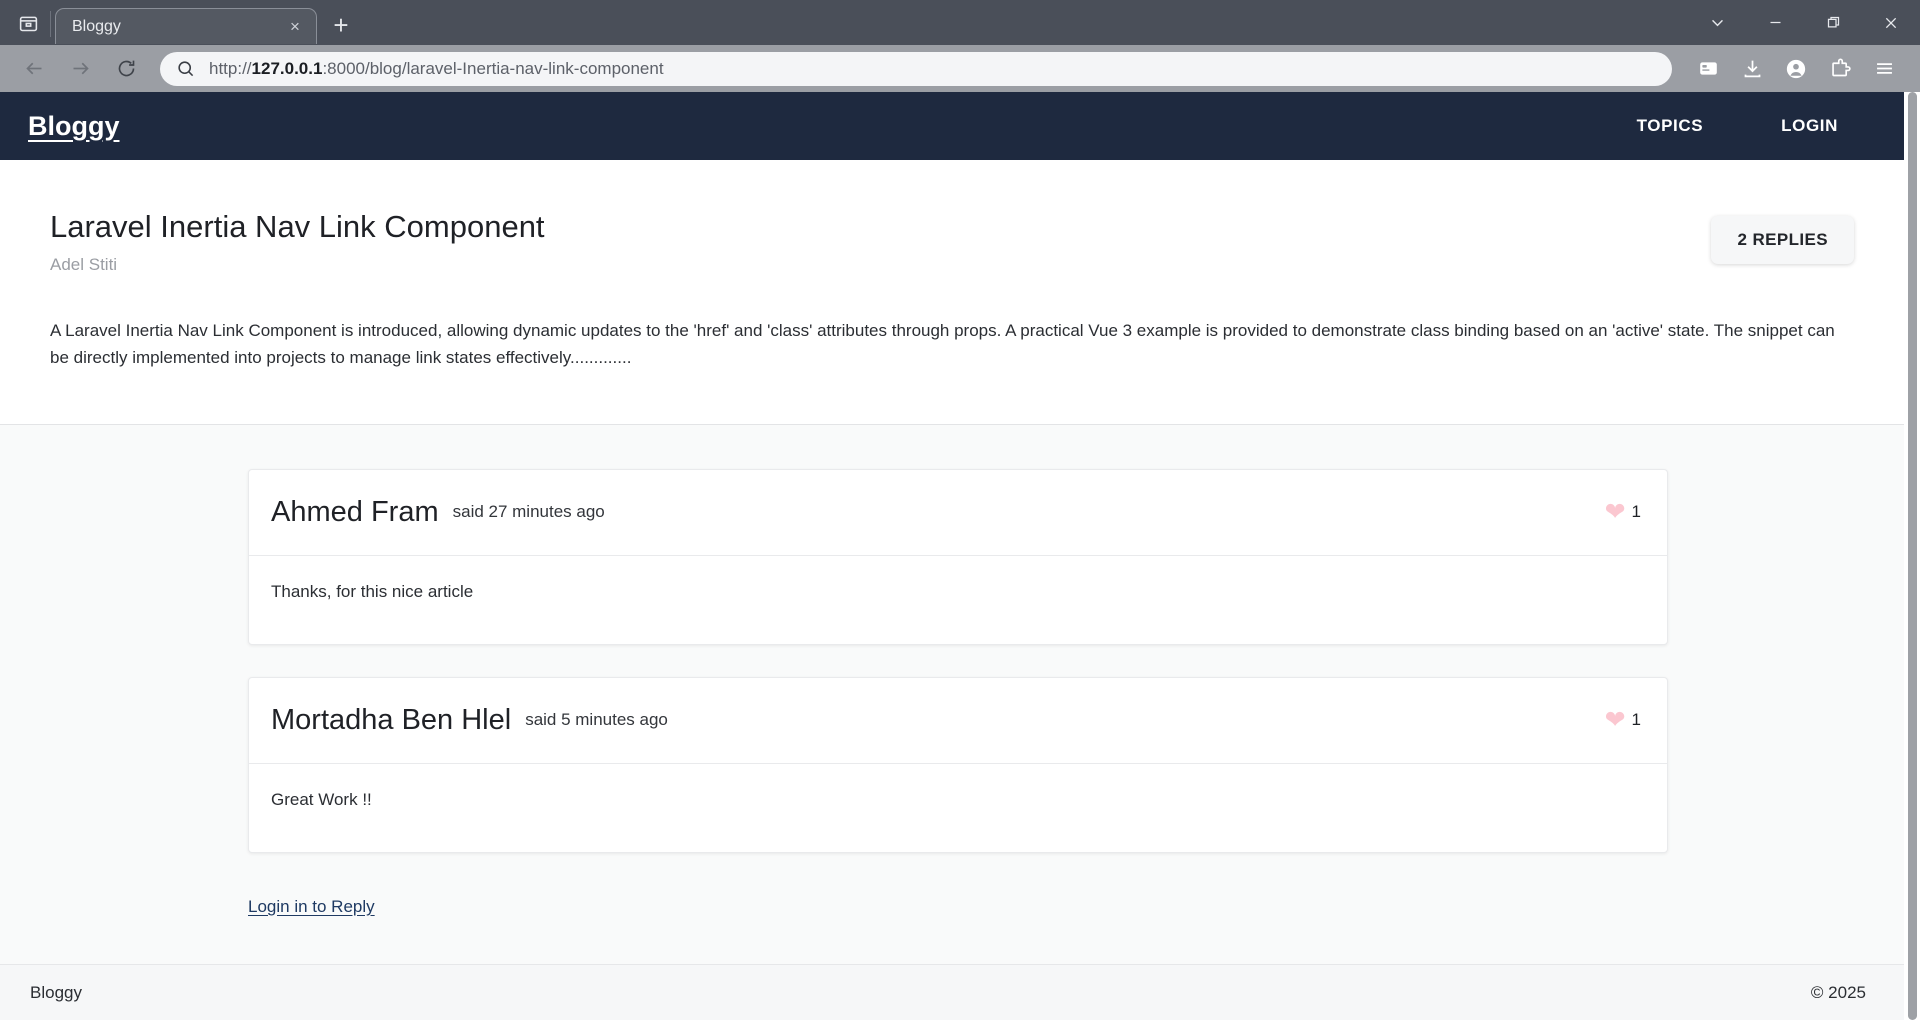  What do you see at coordinates (56, 992) in the screenshot?
I see `footer-brand: Bloggy` at bounding box center [56, 992].